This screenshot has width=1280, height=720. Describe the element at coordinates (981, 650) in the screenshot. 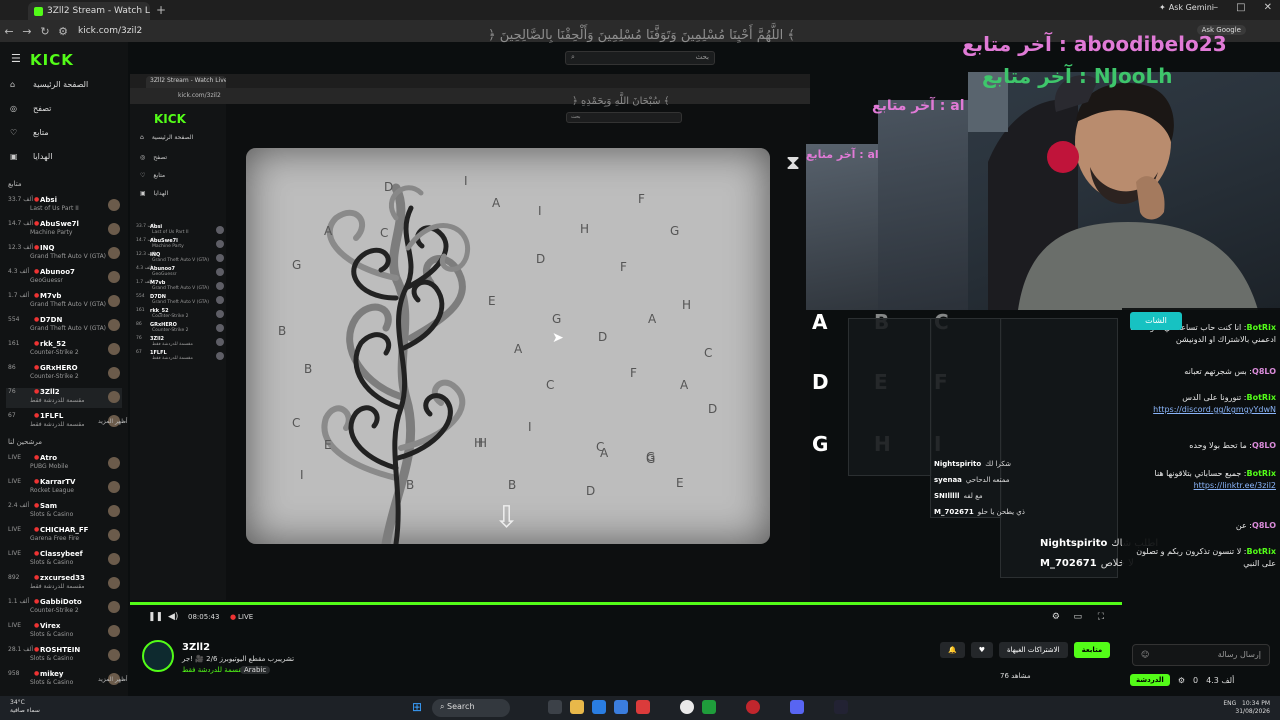

I see `favorite-heart-icon: ♥` at that location.